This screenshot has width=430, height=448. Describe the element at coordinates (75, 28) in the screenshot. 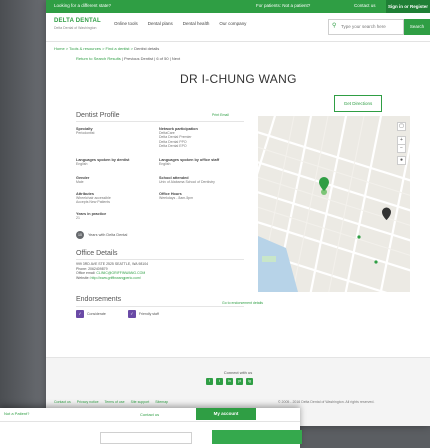

I see `logo-subtitle: Delta Dental of Washington` at that location.